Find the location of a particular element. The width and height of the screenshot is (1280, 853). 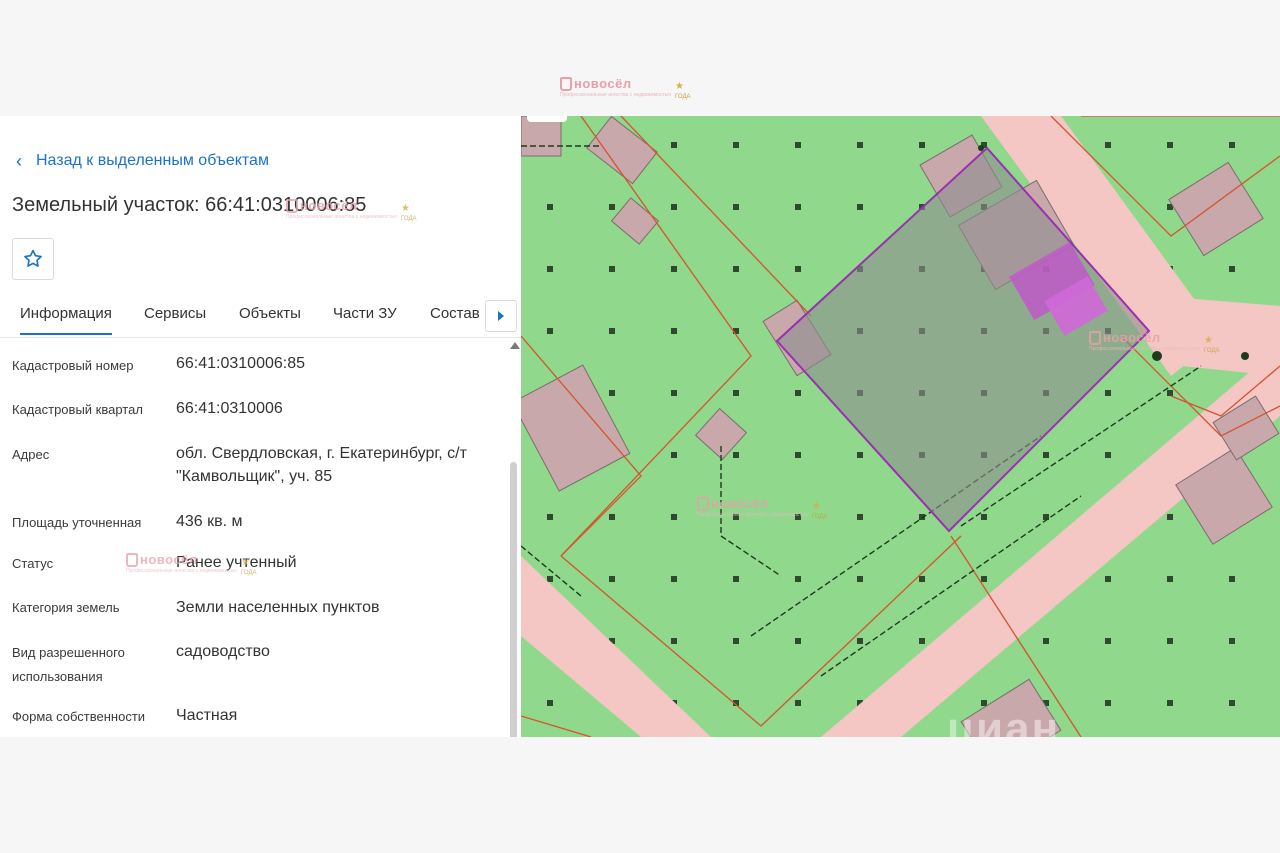

cian-watermark: циан is located at coordinates (1004, 720).